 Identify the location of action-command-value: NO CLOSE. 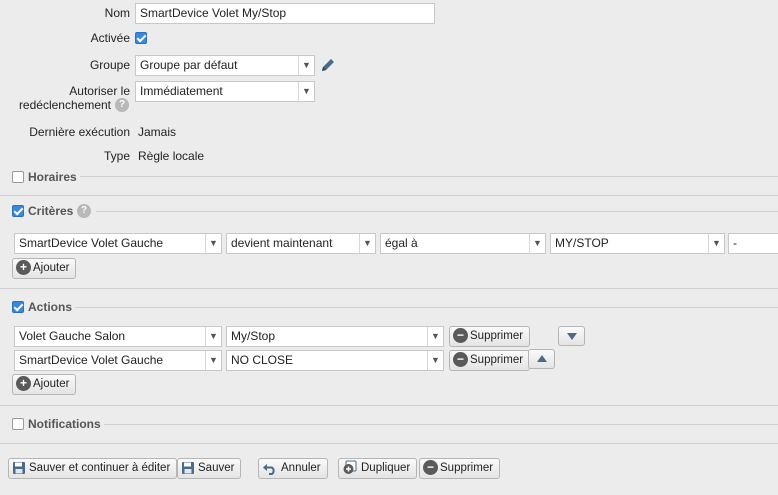
(262, 360).